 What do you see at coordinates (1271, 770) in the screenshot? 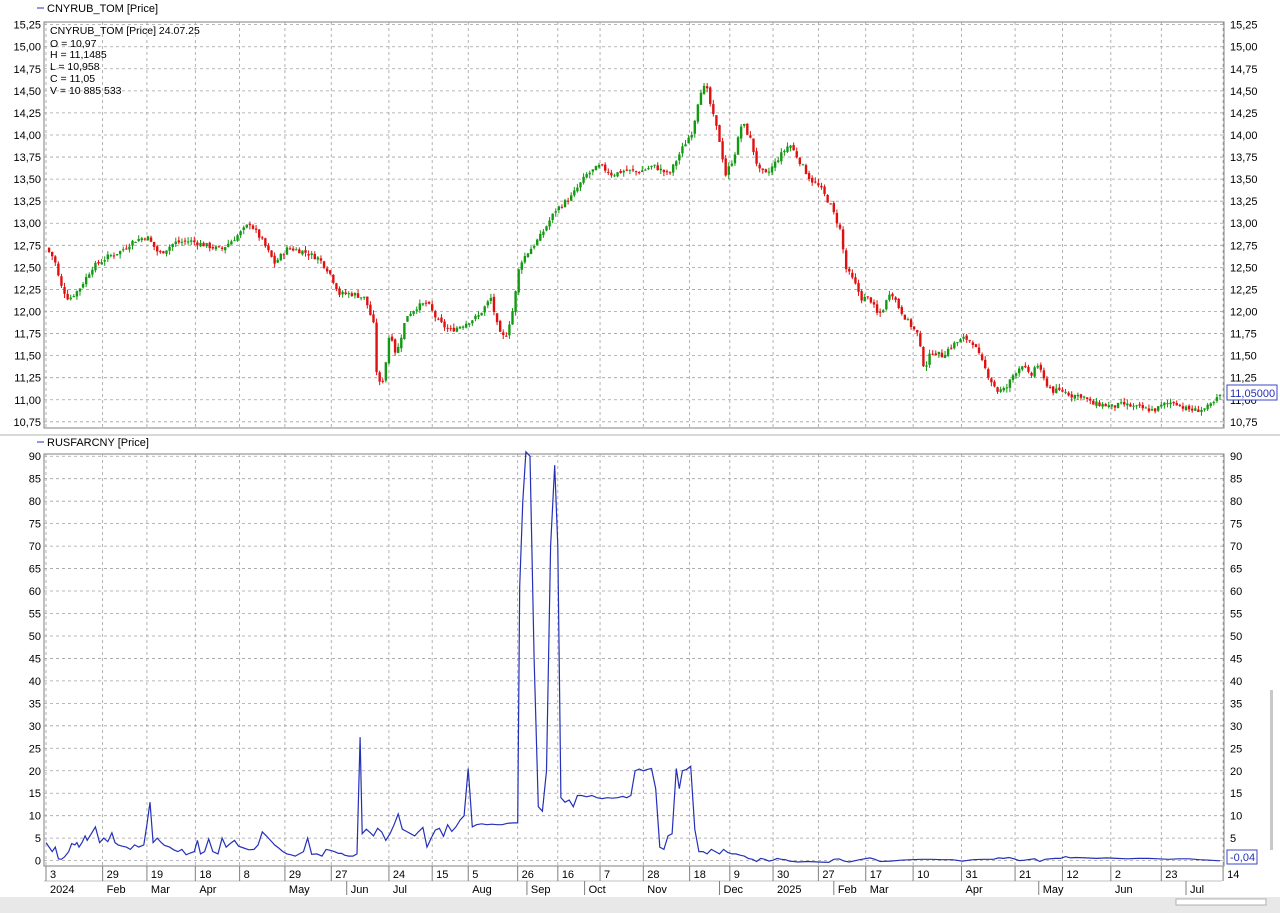
I see `vertical-scrollbar` at bounding box center [1271, 770].